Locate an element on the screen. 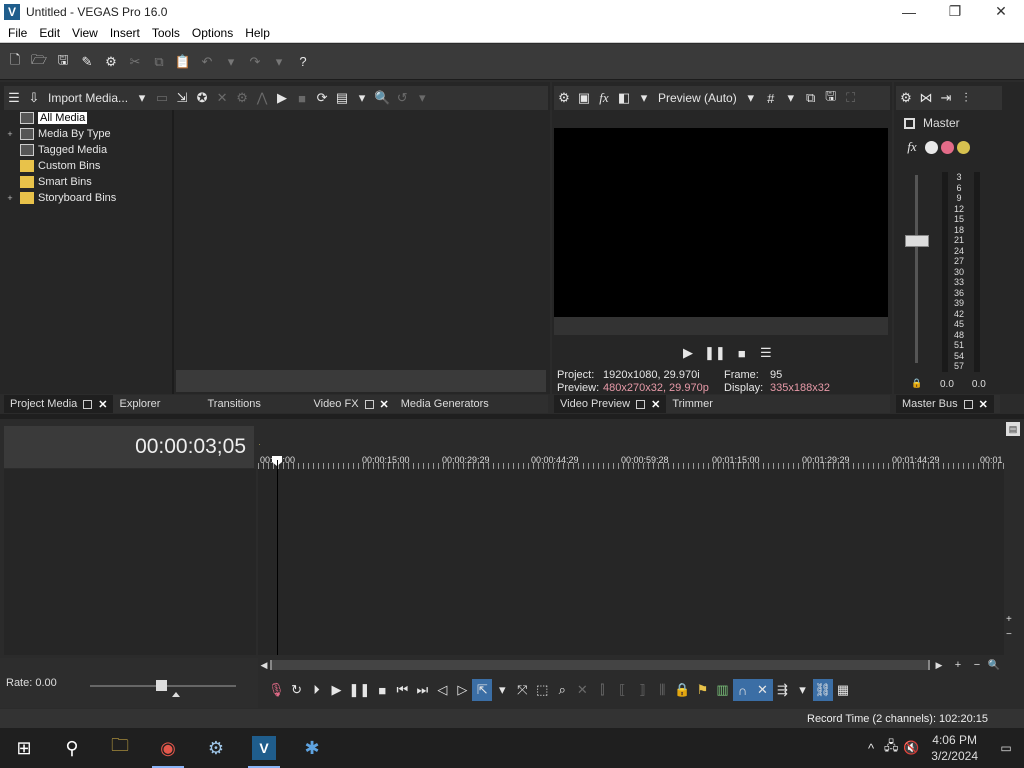 The width and height of the screenshot is (1024, 768). vertical-zoom-out-icon: − is located at coordinates (1009, 634).